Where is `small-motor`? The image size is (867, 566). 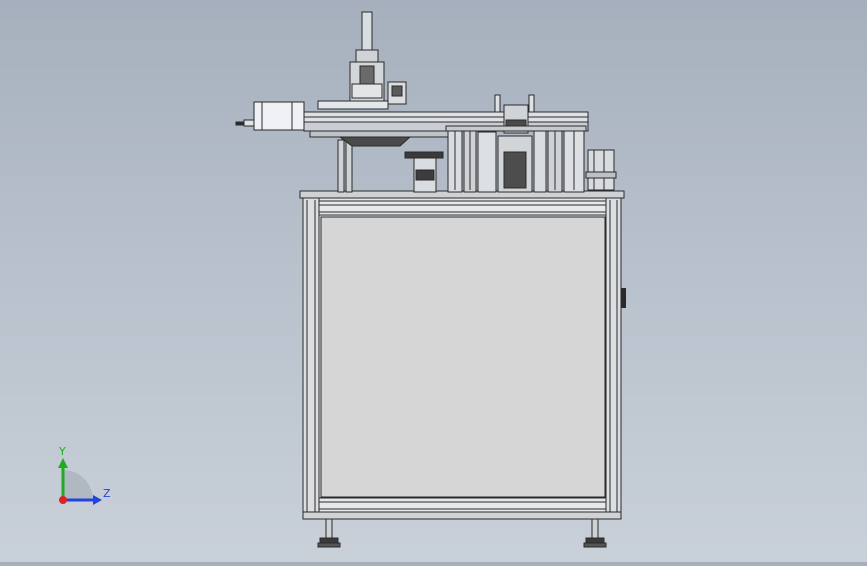 small-motor is located at coordinates (424, 172).